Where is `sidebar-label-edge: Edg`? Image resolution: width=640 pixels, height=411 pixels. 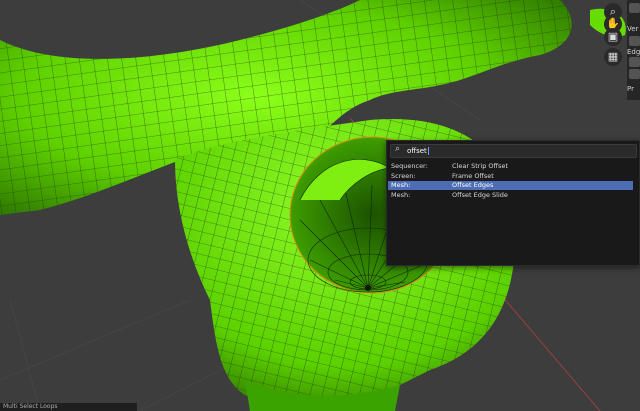
sidebar-label-edge: Edg is located at coordinates (633, 52).